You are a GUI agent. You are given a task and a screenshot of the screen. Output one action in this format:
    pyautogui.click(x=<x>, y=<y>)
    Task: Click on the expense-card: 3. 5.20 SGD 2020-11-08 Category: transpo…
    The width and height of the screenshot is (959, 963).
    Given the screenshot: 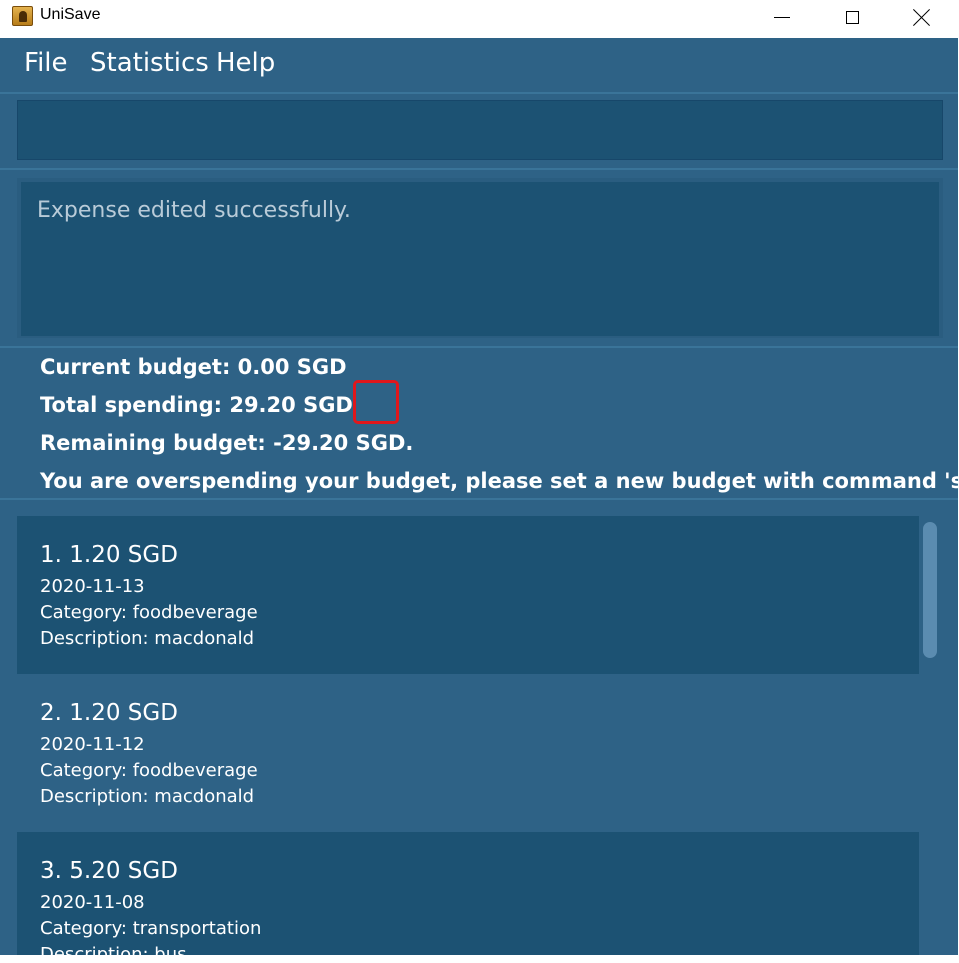 What is the action you would take?
    pyautogui.click(x=468, y=893)
    